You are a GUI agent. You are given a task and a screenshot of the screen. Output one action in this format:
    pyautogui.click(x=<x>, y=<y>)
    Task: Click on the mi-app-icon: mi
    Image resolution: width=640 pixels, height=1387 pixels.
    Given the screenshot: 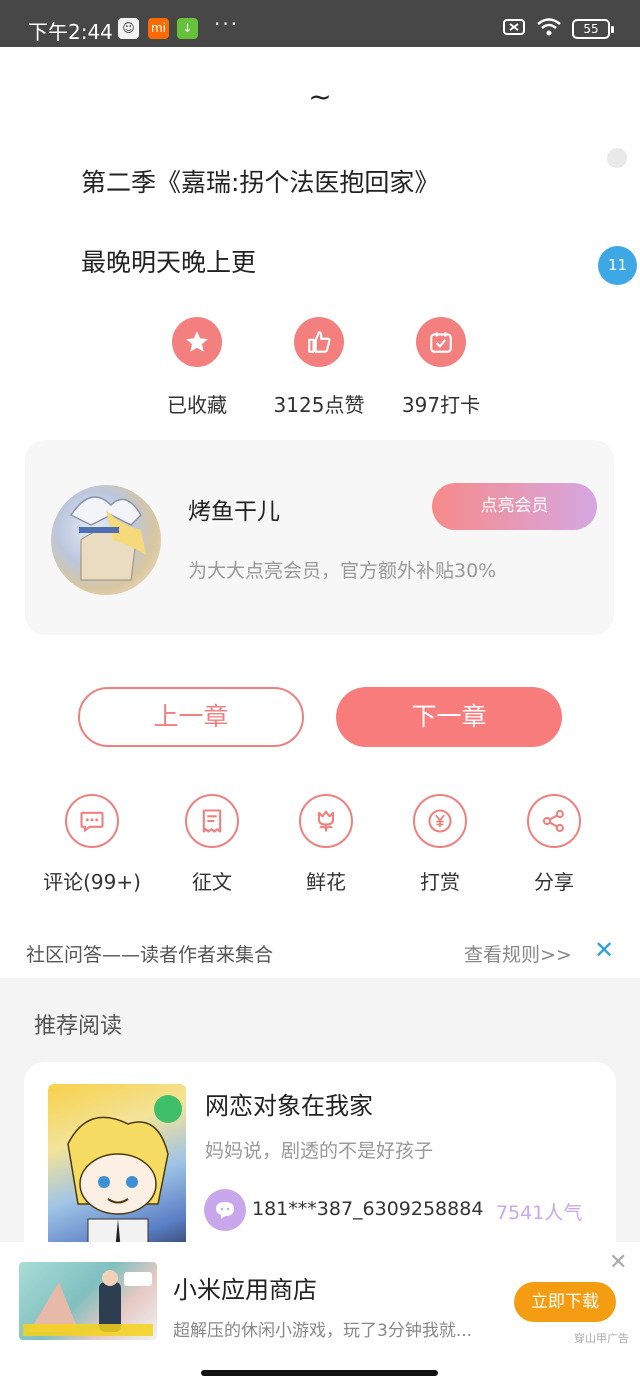 What is the action you would take?
    pyautogui.click(x=158, y=28)
    